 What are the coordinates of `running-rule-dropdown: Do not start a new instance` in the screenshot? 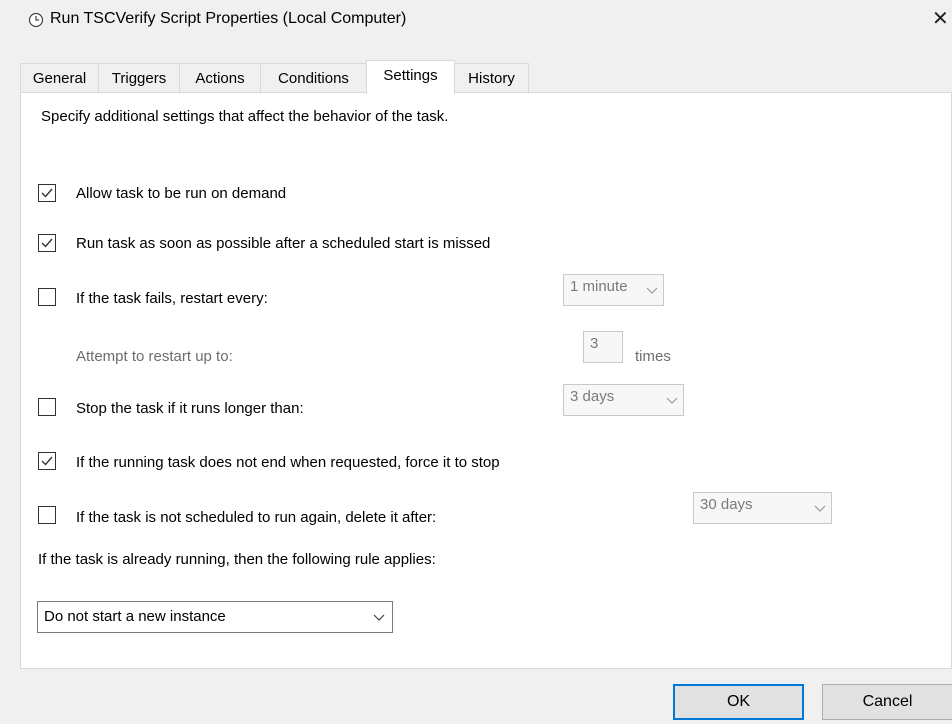 It's located at (215, 617).